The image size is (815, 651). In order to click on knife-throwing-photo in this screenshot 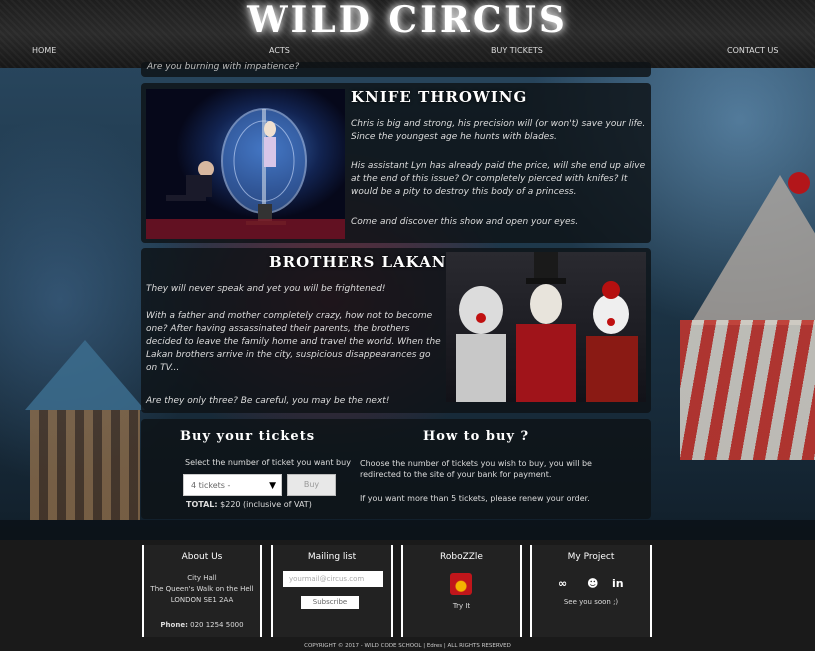, I will do `click(245, 164)`.